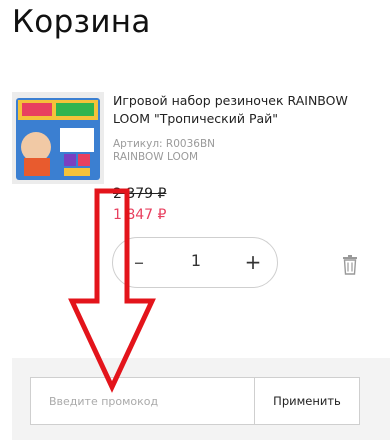 This screenshot has width=390, height=440. Describe the element at coordinates (253, 262) in the screenshot. I see `increase-quantity-button: +` at that location.